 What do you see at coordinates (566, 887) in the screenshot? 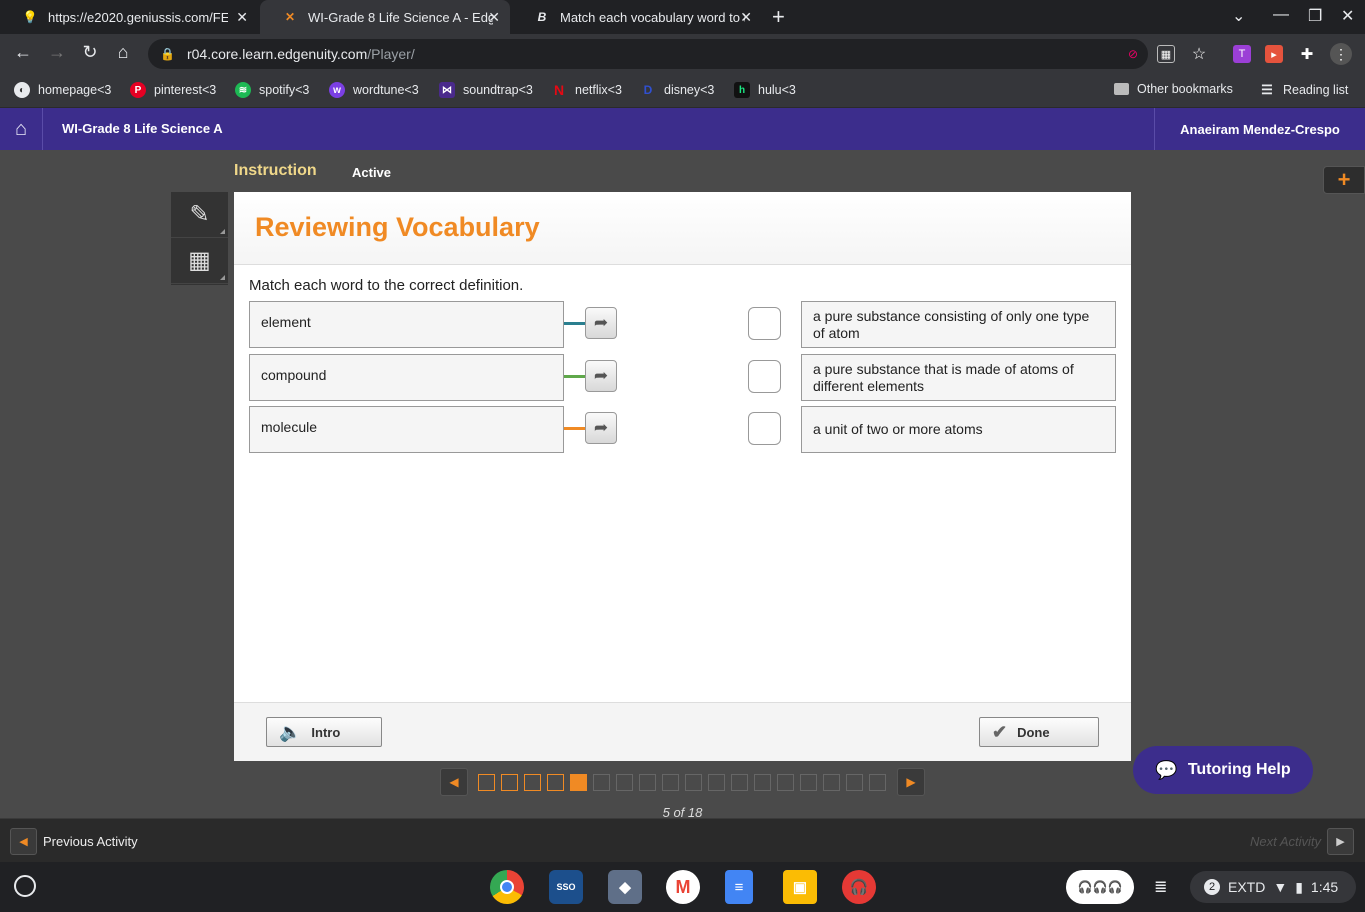
I see `sso-app-icon: SSO` at bounding box center [566, 887].